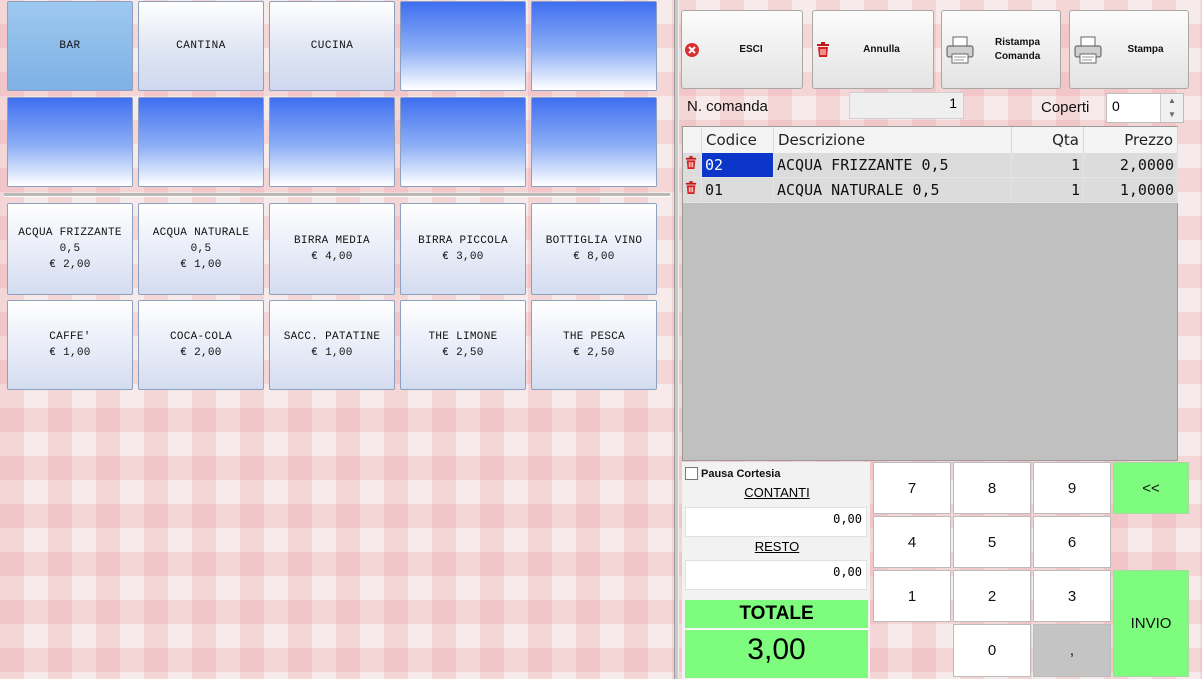 This screenshot has height=679, width=1202. Describe the element at coordinates (906, 105) in the screenshot. I see `n-comanda-field: 1` at that location.